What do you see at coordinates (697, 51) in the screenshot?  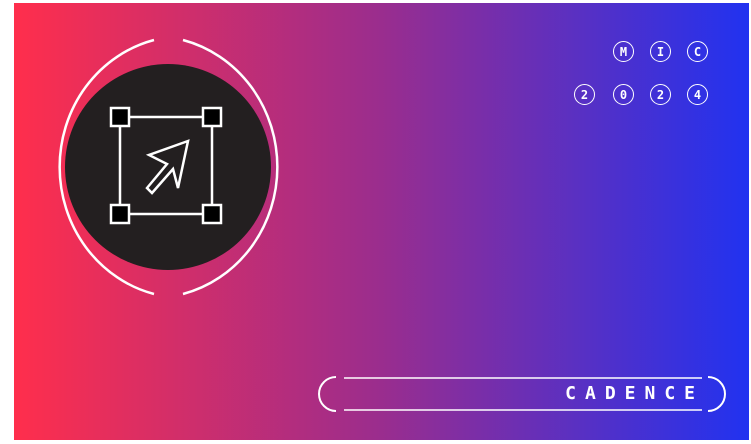 I see `badge-letter: C` at bounding box center [697, 51].